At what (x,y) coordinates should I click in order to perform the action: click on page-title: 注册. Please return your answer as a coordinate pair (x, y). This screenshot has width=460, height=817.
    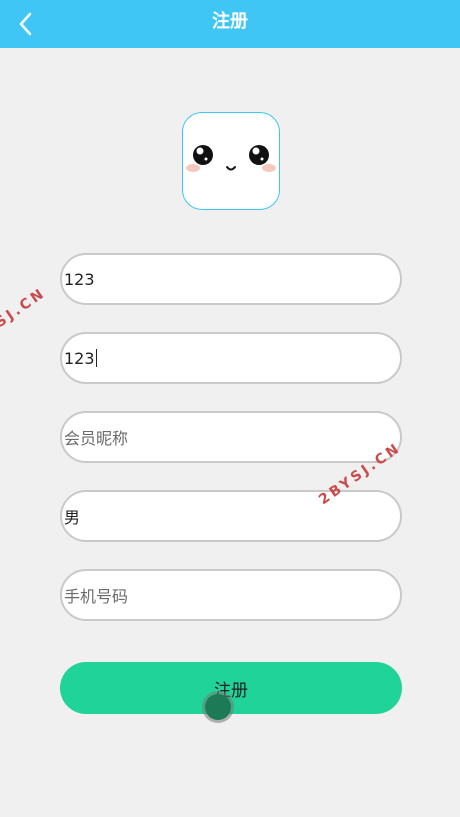
    Looking at the image, I should click on (230, 21).